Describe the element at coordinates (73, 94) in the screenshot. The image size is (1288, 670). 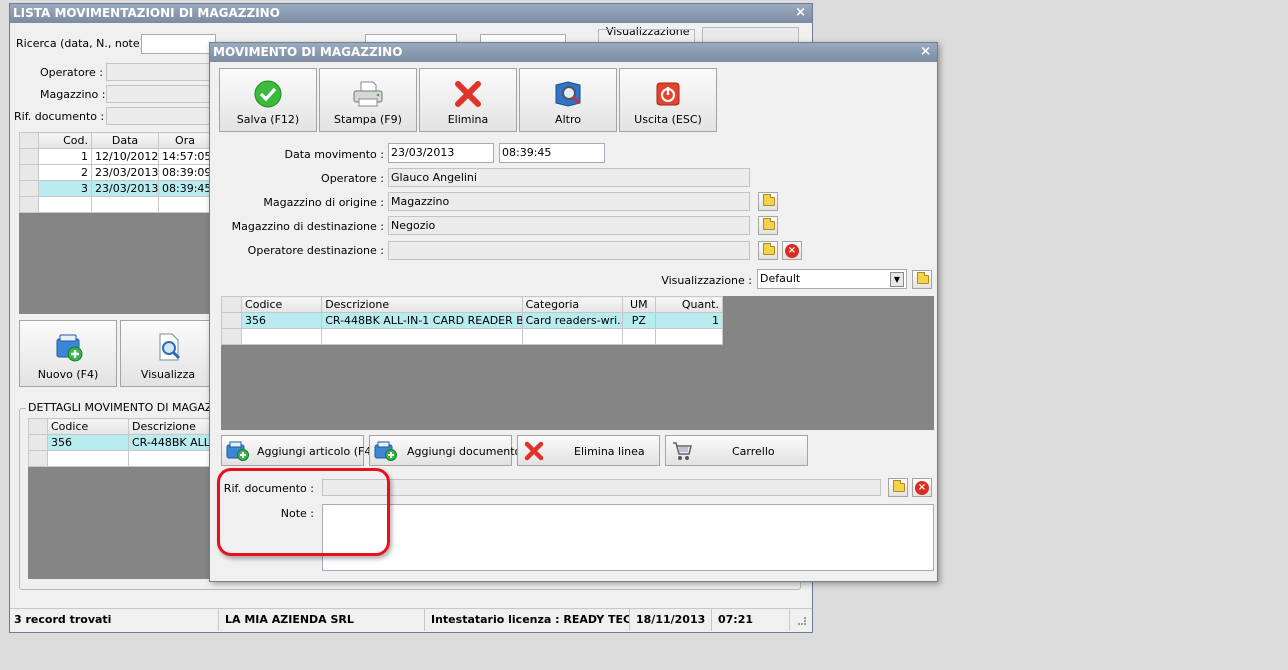
I see `back-magazzino-label: Magazzino :` at that location.